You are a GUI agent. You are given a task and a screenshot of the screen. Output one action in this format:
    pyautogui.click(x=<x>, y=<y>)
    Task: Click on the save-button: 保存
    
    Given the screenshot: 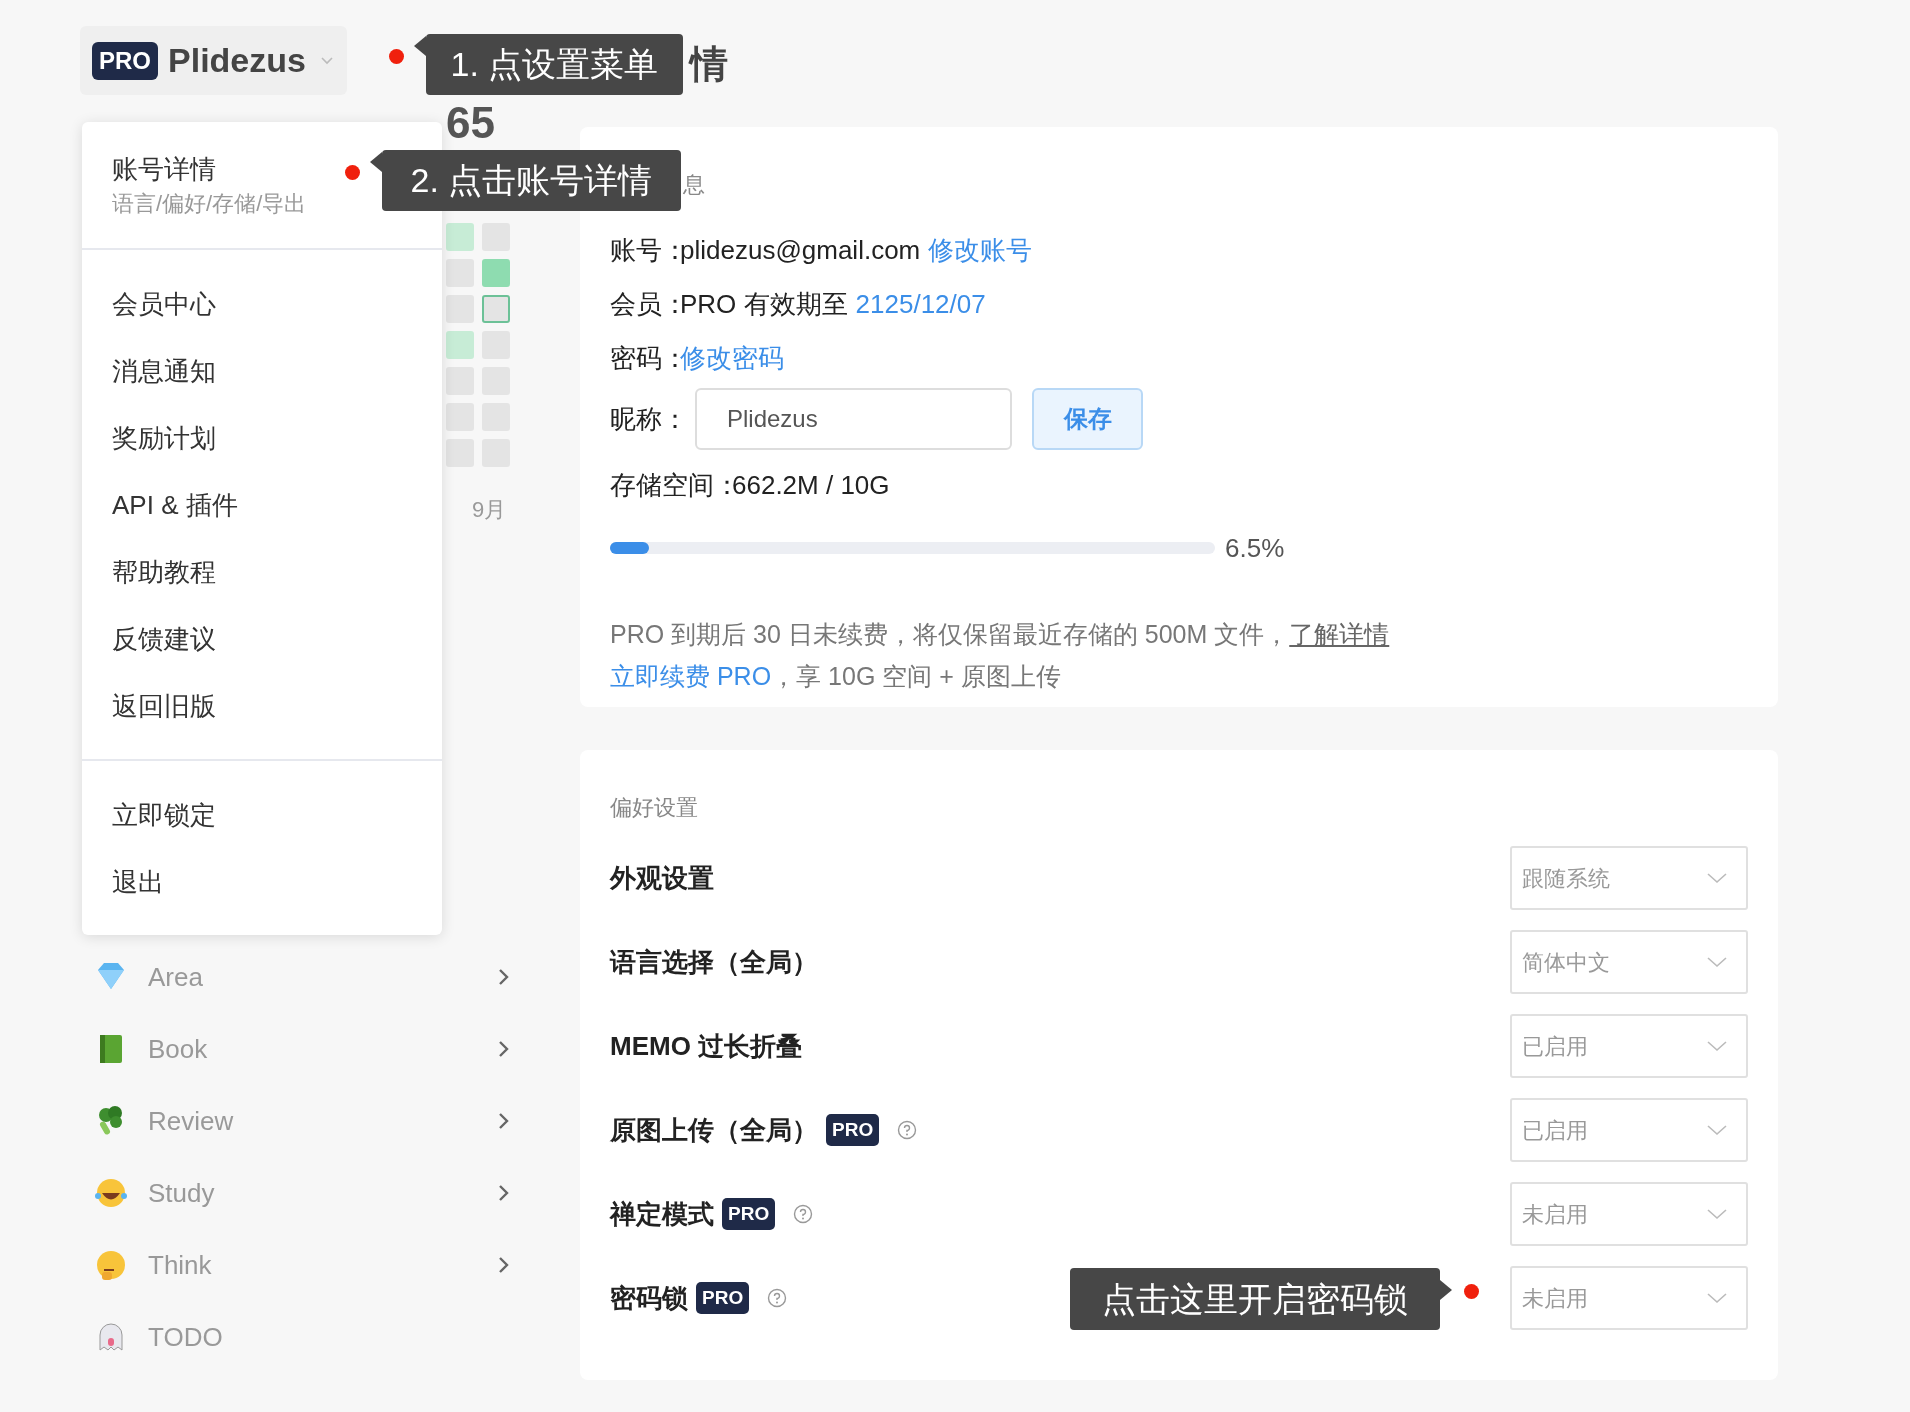 What is the action you would take?
    pyautogui.click(x=1087, y=419)
    